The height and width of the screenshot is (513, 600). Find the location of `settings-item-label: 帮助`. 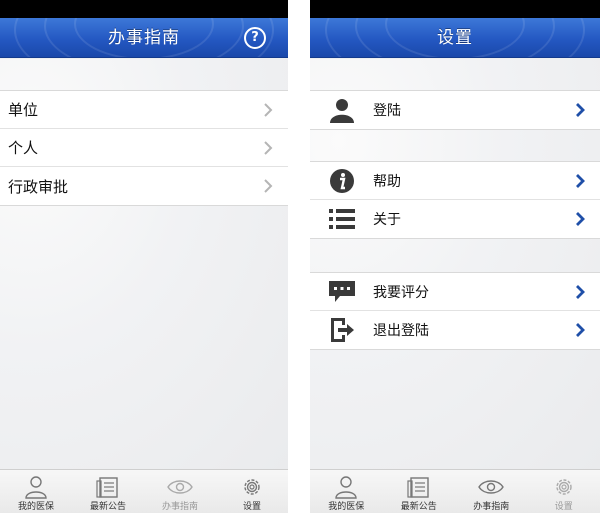

settings-item-label: 帮助 is located at coordinates (387, 181).